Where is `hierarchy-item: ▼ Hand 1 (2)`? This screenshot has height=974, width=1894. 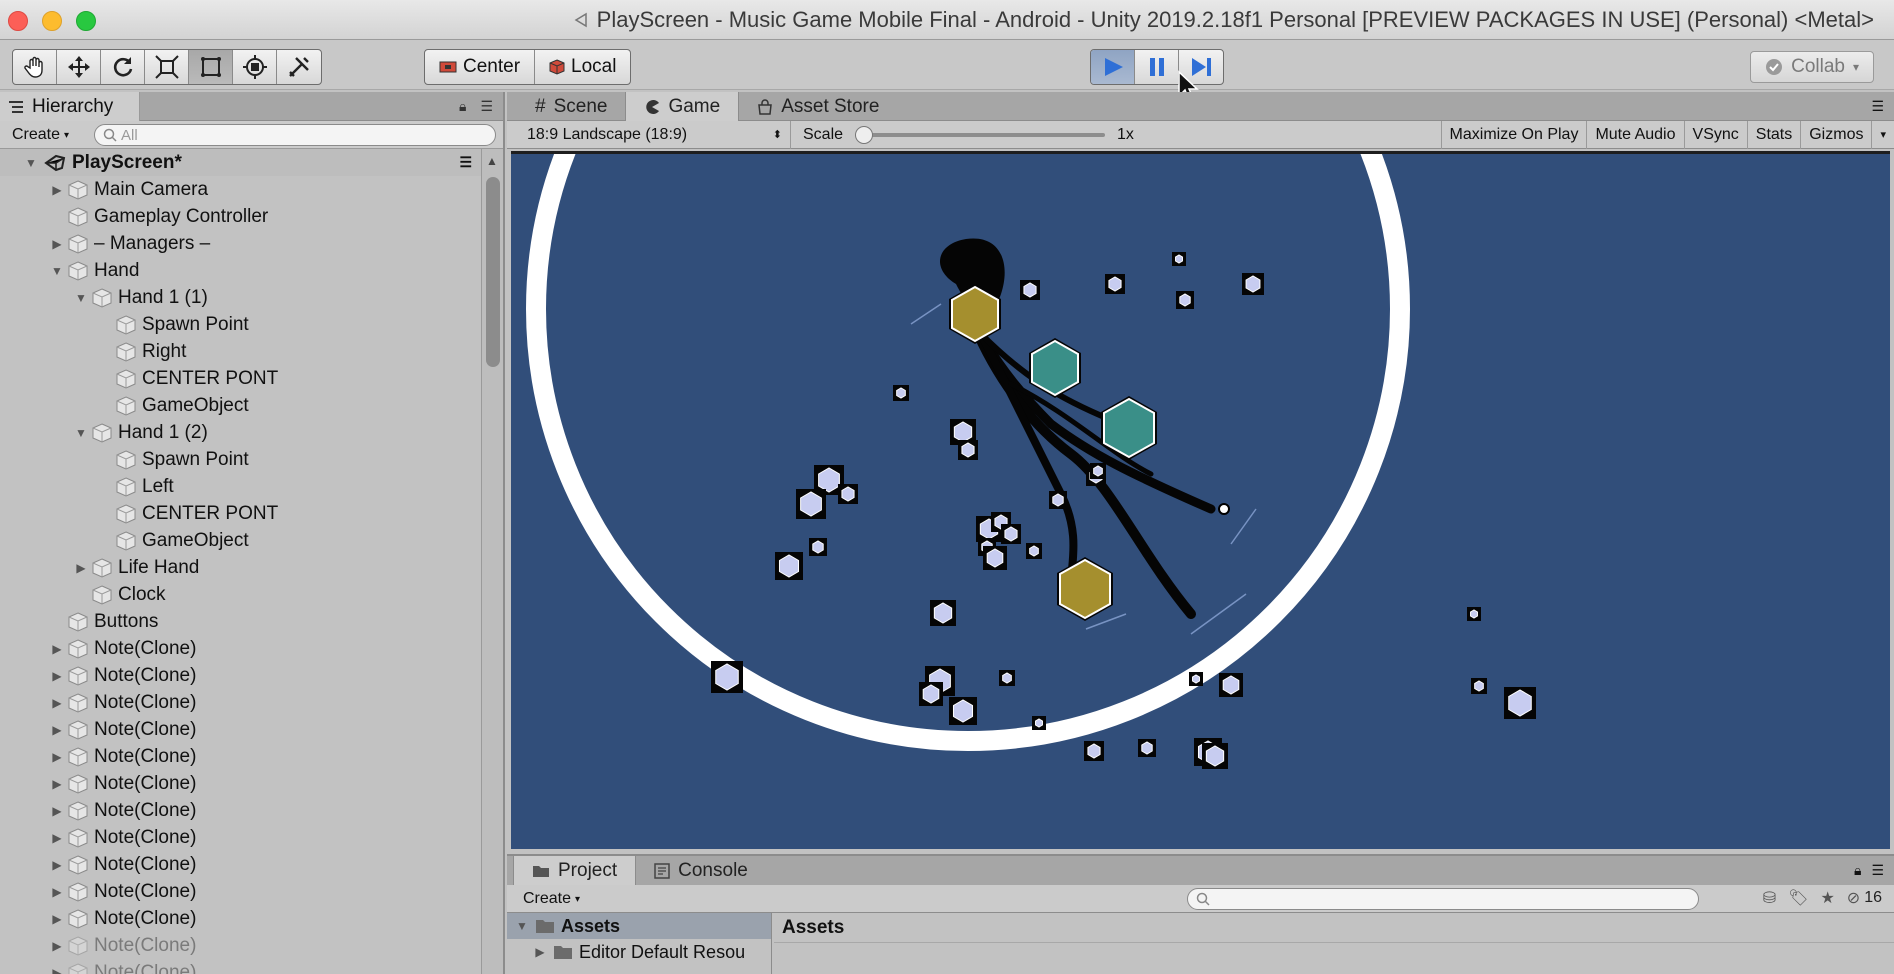 hierarchy-item: ▼ Hand 1 (2) is located at coordinates (241, 432).